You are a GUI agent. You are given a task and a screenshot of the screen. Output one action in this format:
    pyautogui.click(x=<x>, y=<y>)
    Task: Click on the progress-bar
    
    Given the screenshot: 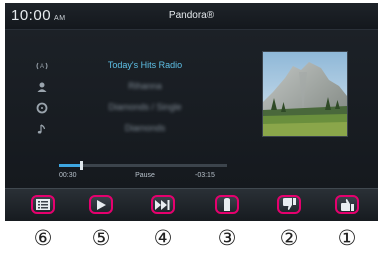 What is the action you would take?
    pyautogui.click(x=143, y=165)
    